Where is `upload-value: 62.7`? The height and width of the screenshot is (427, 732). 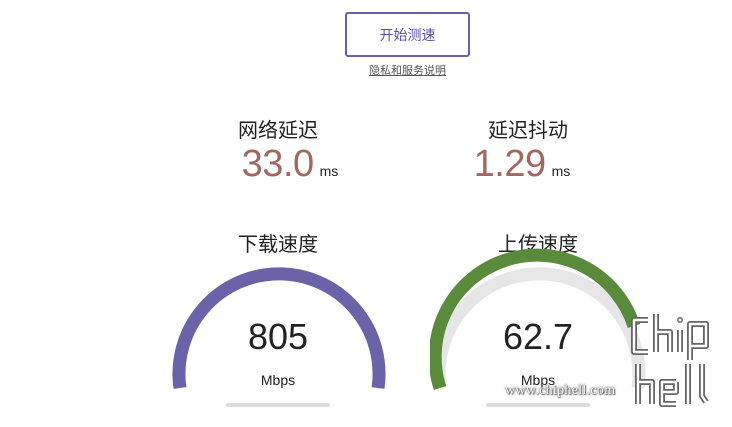
upload-value: 62.7 is located at coordinates (538, 336).